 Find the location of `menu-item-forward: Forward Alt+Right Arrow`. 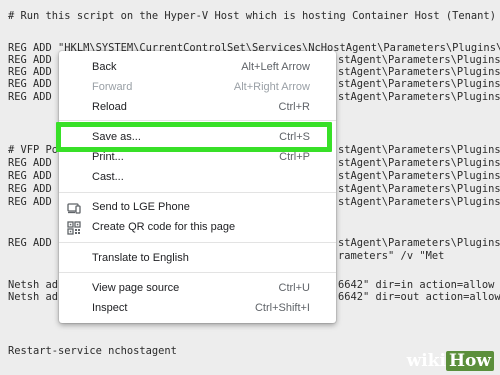

menu-item-forward: Forward Alt+Right Arrow is located at coordinates (197, 88).